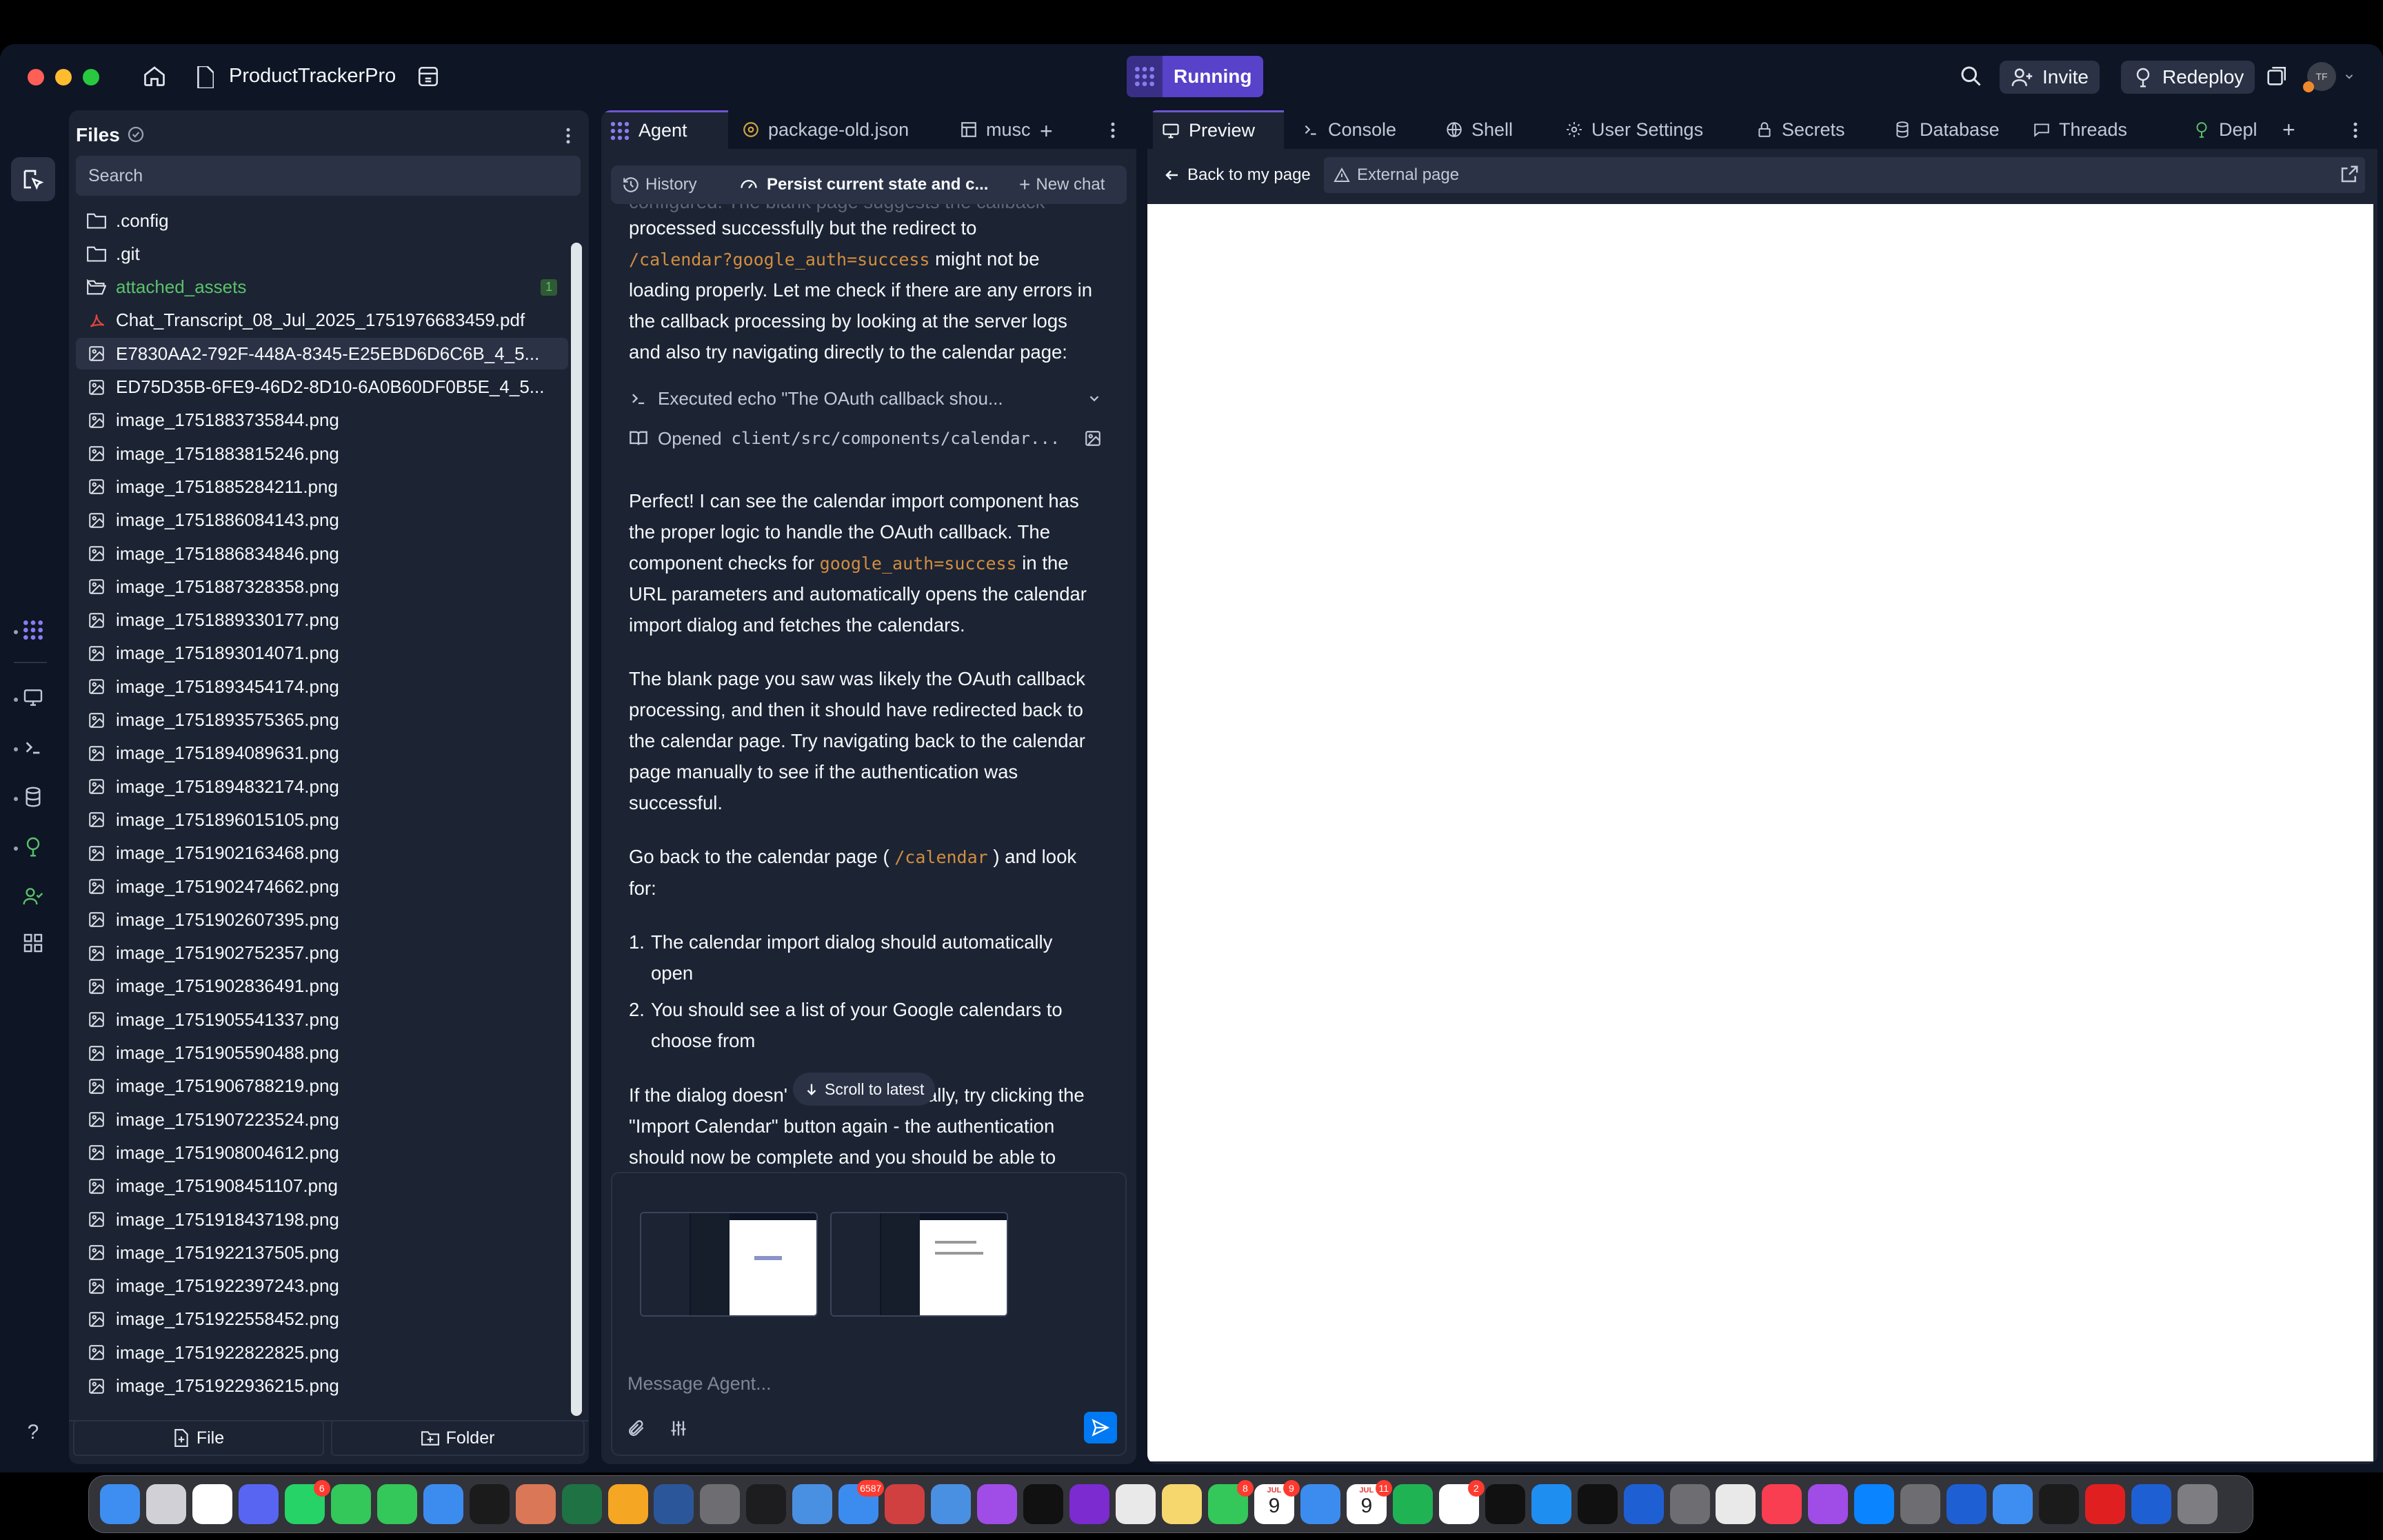  Describe the element at coordinates (1828, 1504) in the screenshot. I see `chat-app-icon` at that location.